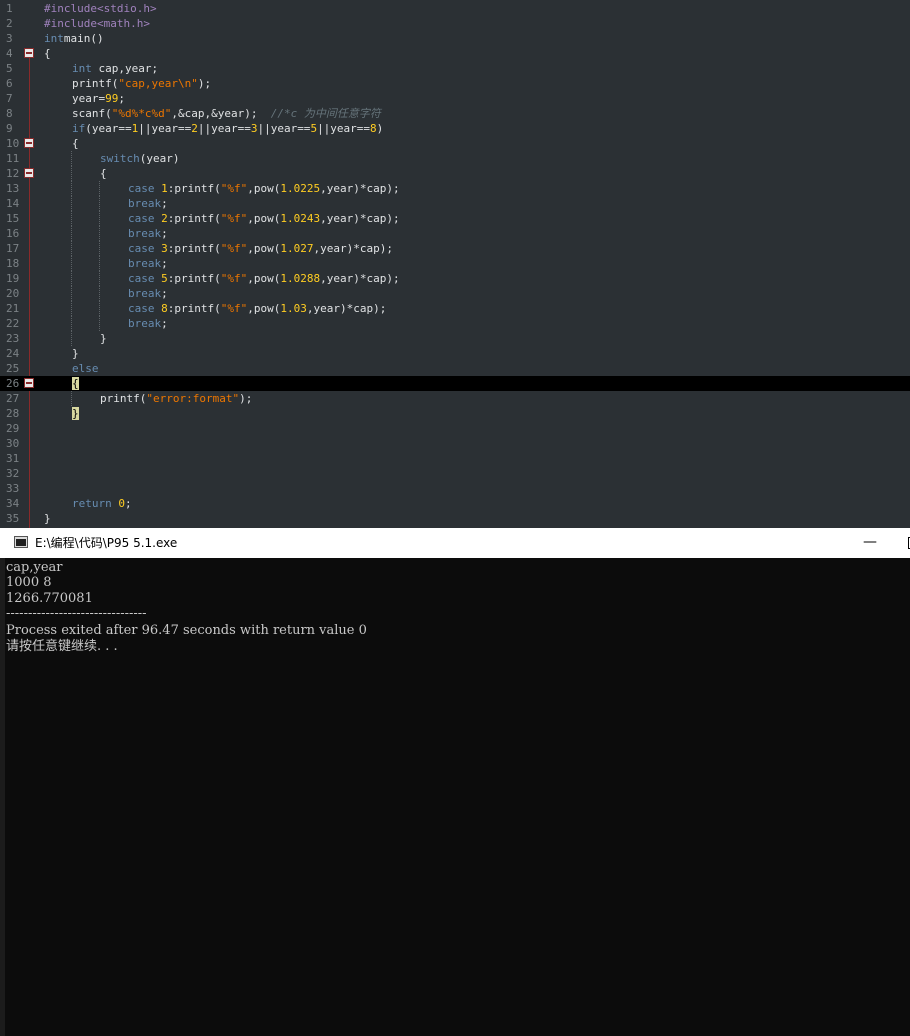 This screenshot has width=910, height=1036. Describe the element at coordinates (455, 83) in the screenshot. I see `code-line: 6 printf("cap,year\n");` at that location.